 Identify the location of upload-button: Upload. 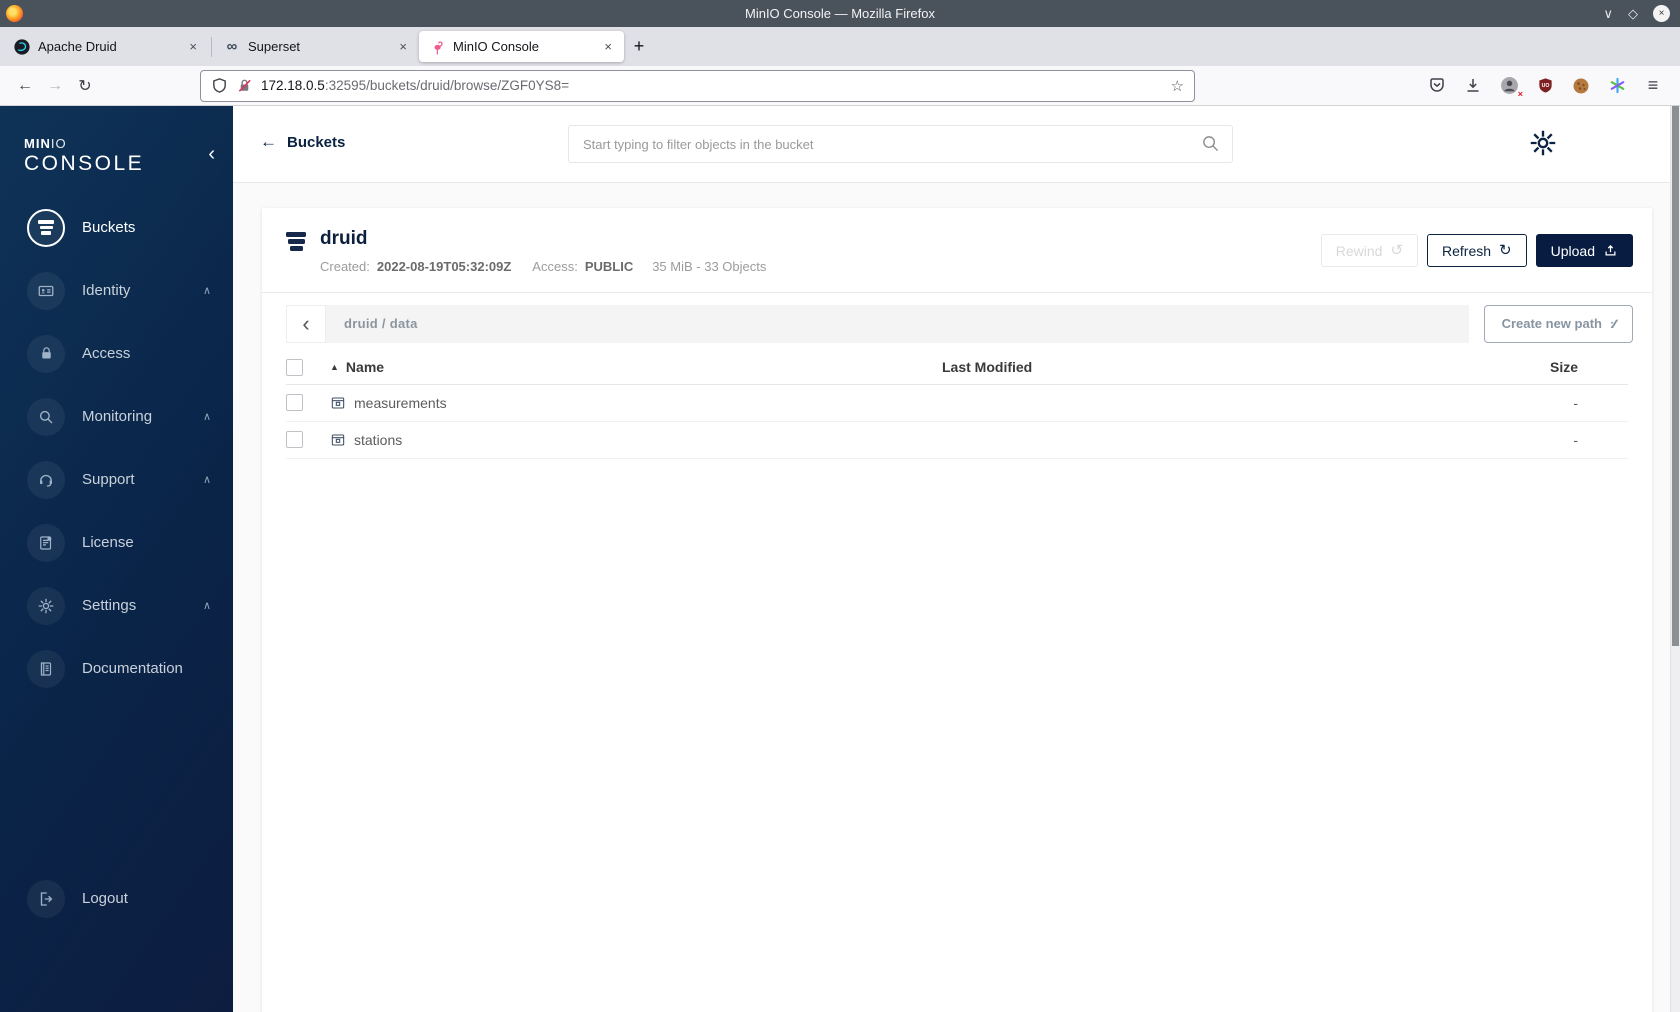
(1584, 250).